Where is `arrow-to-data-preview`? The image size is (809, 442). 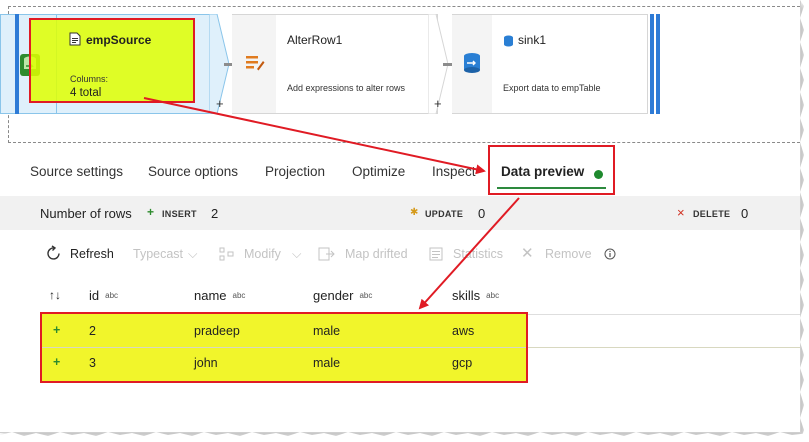 arrow-to-data-preview is located at coordinates (314, 136).